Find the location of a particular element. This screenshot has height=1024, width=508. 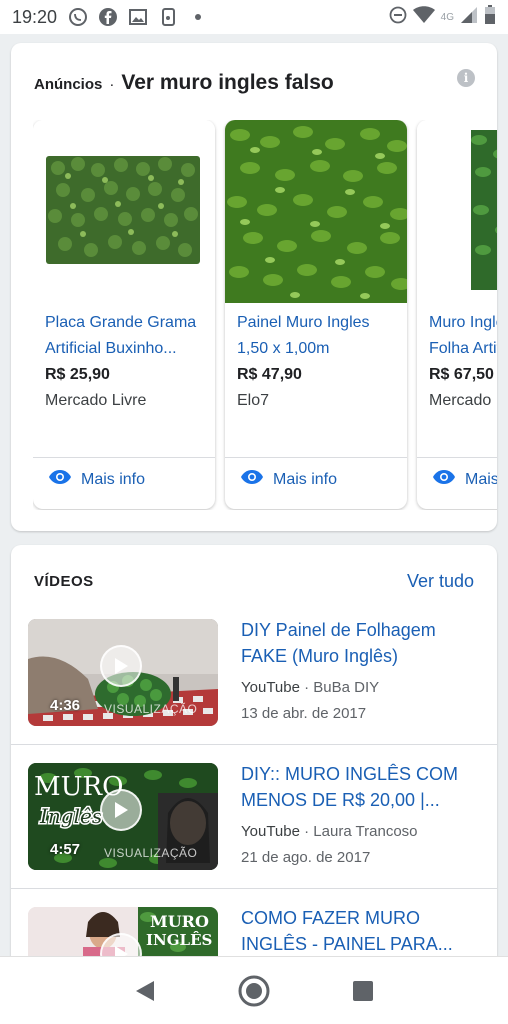

more-info-button: Mais is located at coordinates (465, 479).